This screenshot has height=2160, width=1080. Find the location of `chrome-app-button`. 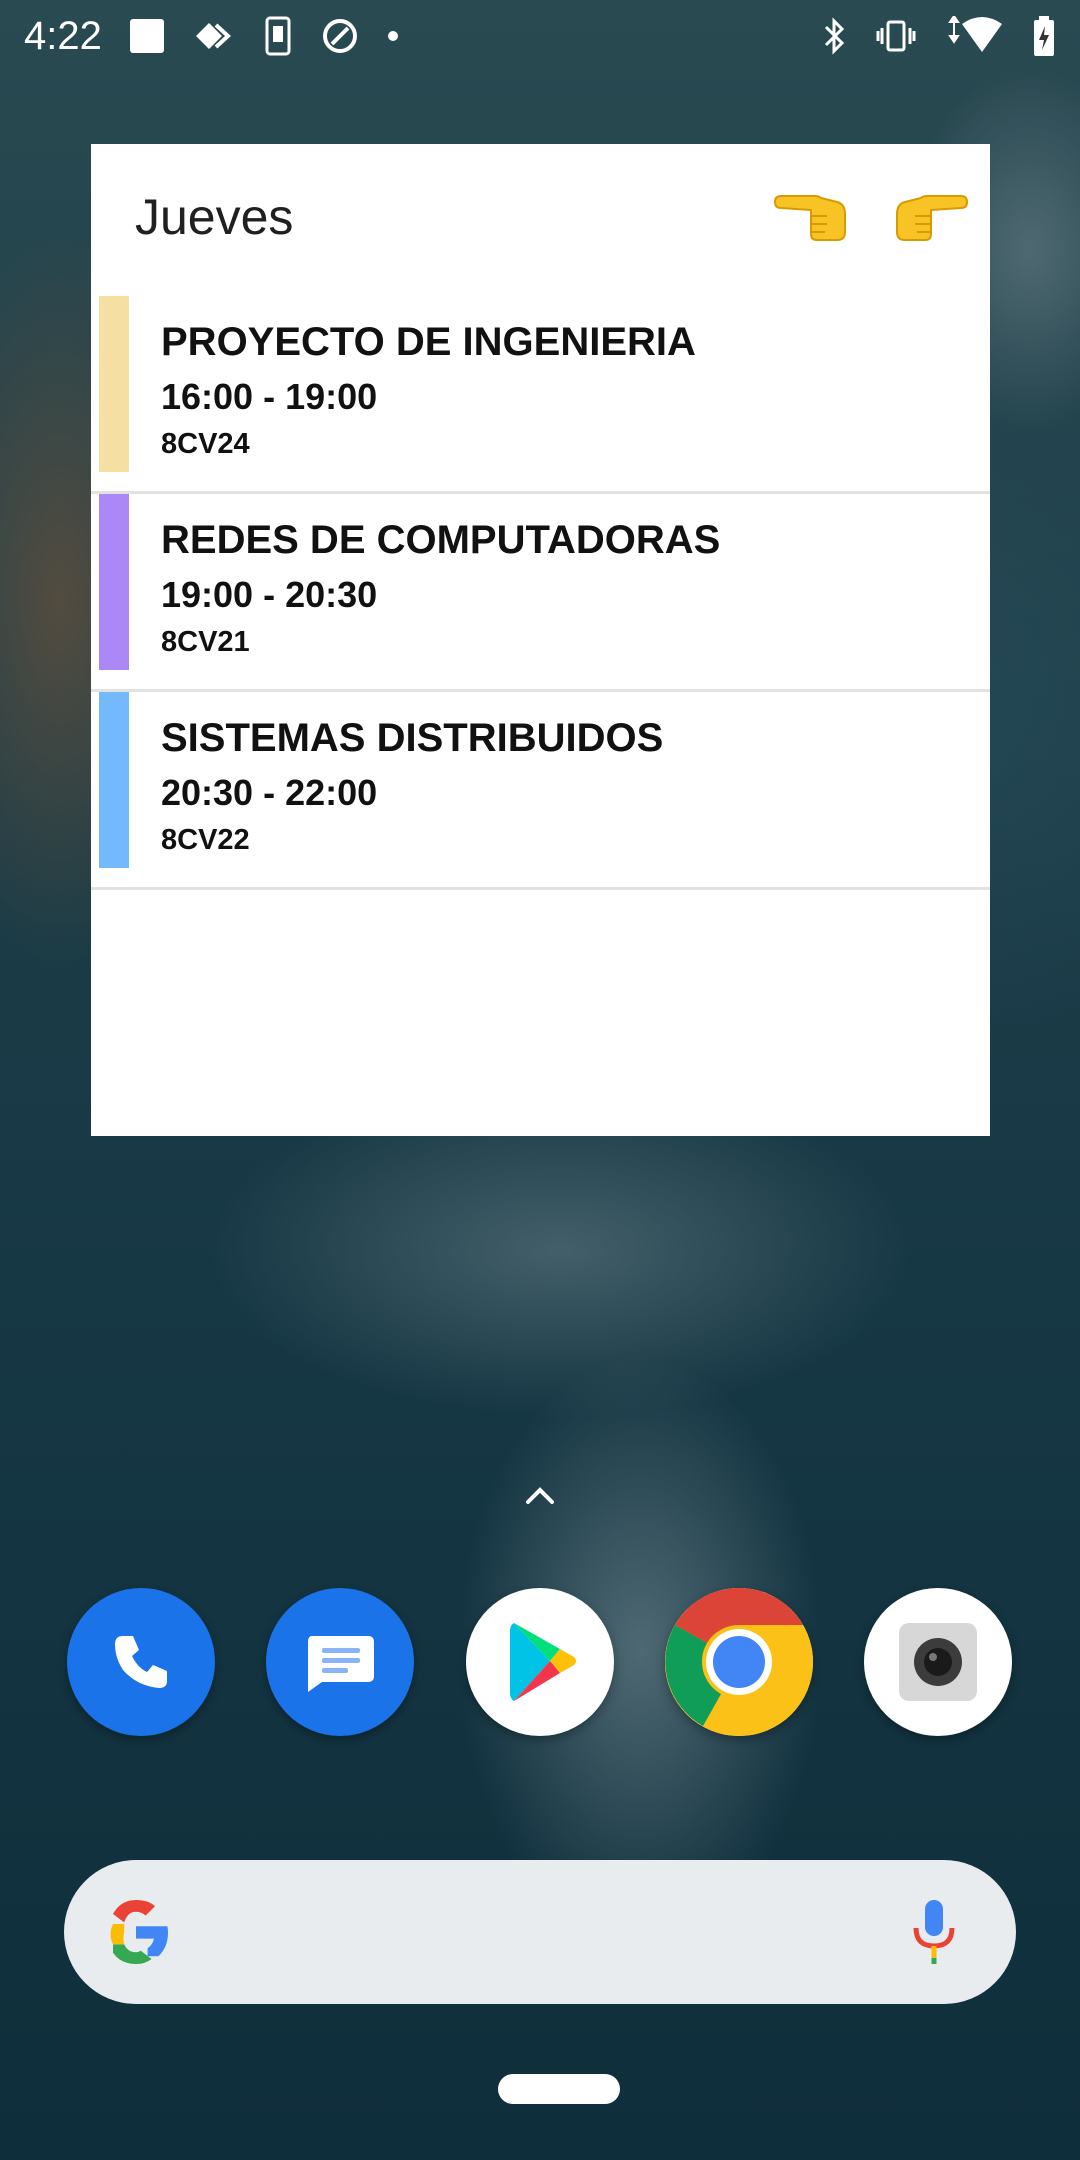

chrome-app-button is located at coordinates (739, 1662).